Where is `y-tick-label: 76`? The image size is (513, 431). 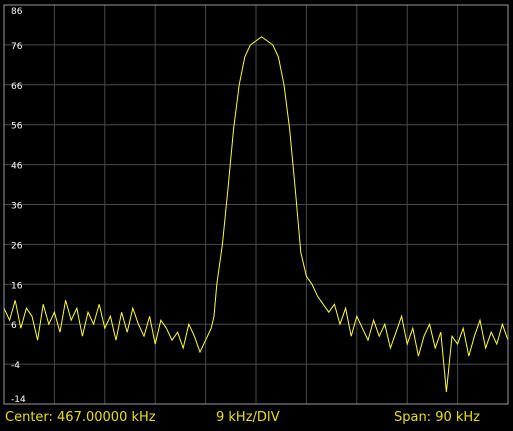 y-tick-label: 76 is located at coordinates (17, 47).